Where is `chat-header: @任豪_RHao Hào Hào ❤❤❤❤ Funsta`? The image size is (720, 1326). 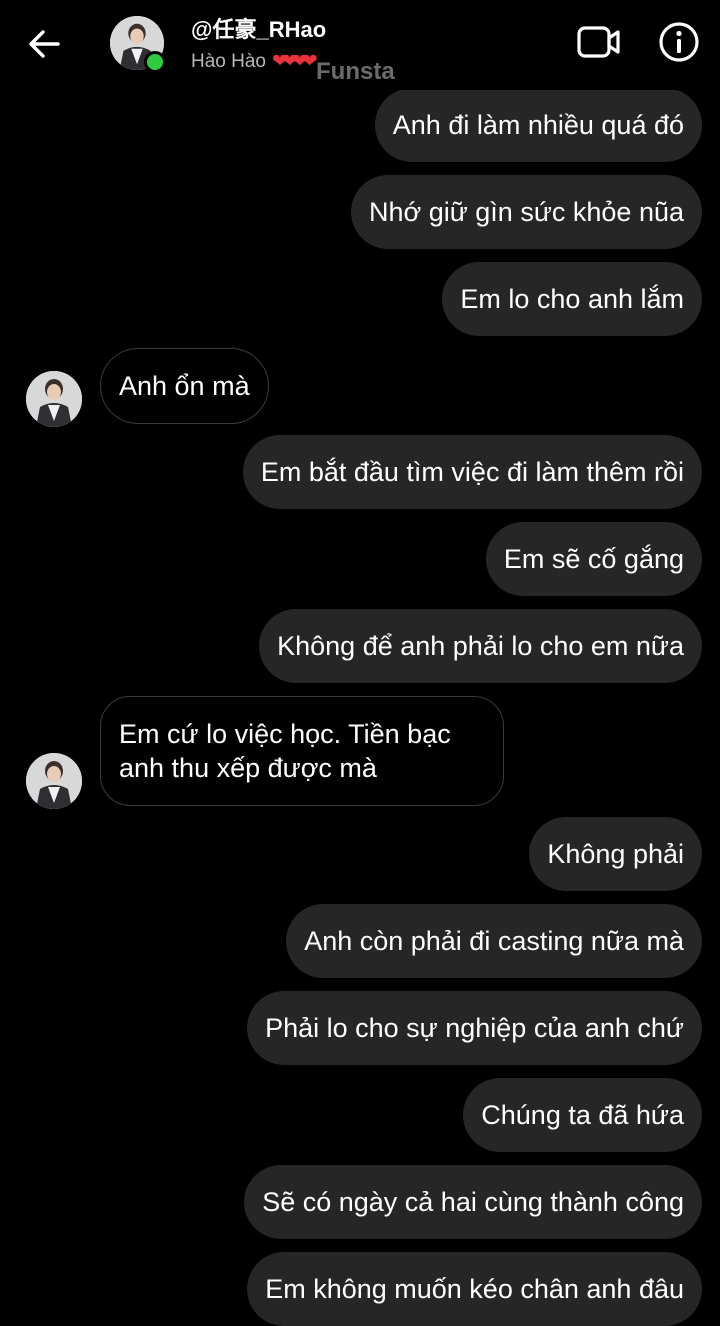
chat-header: @任豪_RHao Hào Hào ❤❤❤❤ Funsta is located at coordinates (360, 45).